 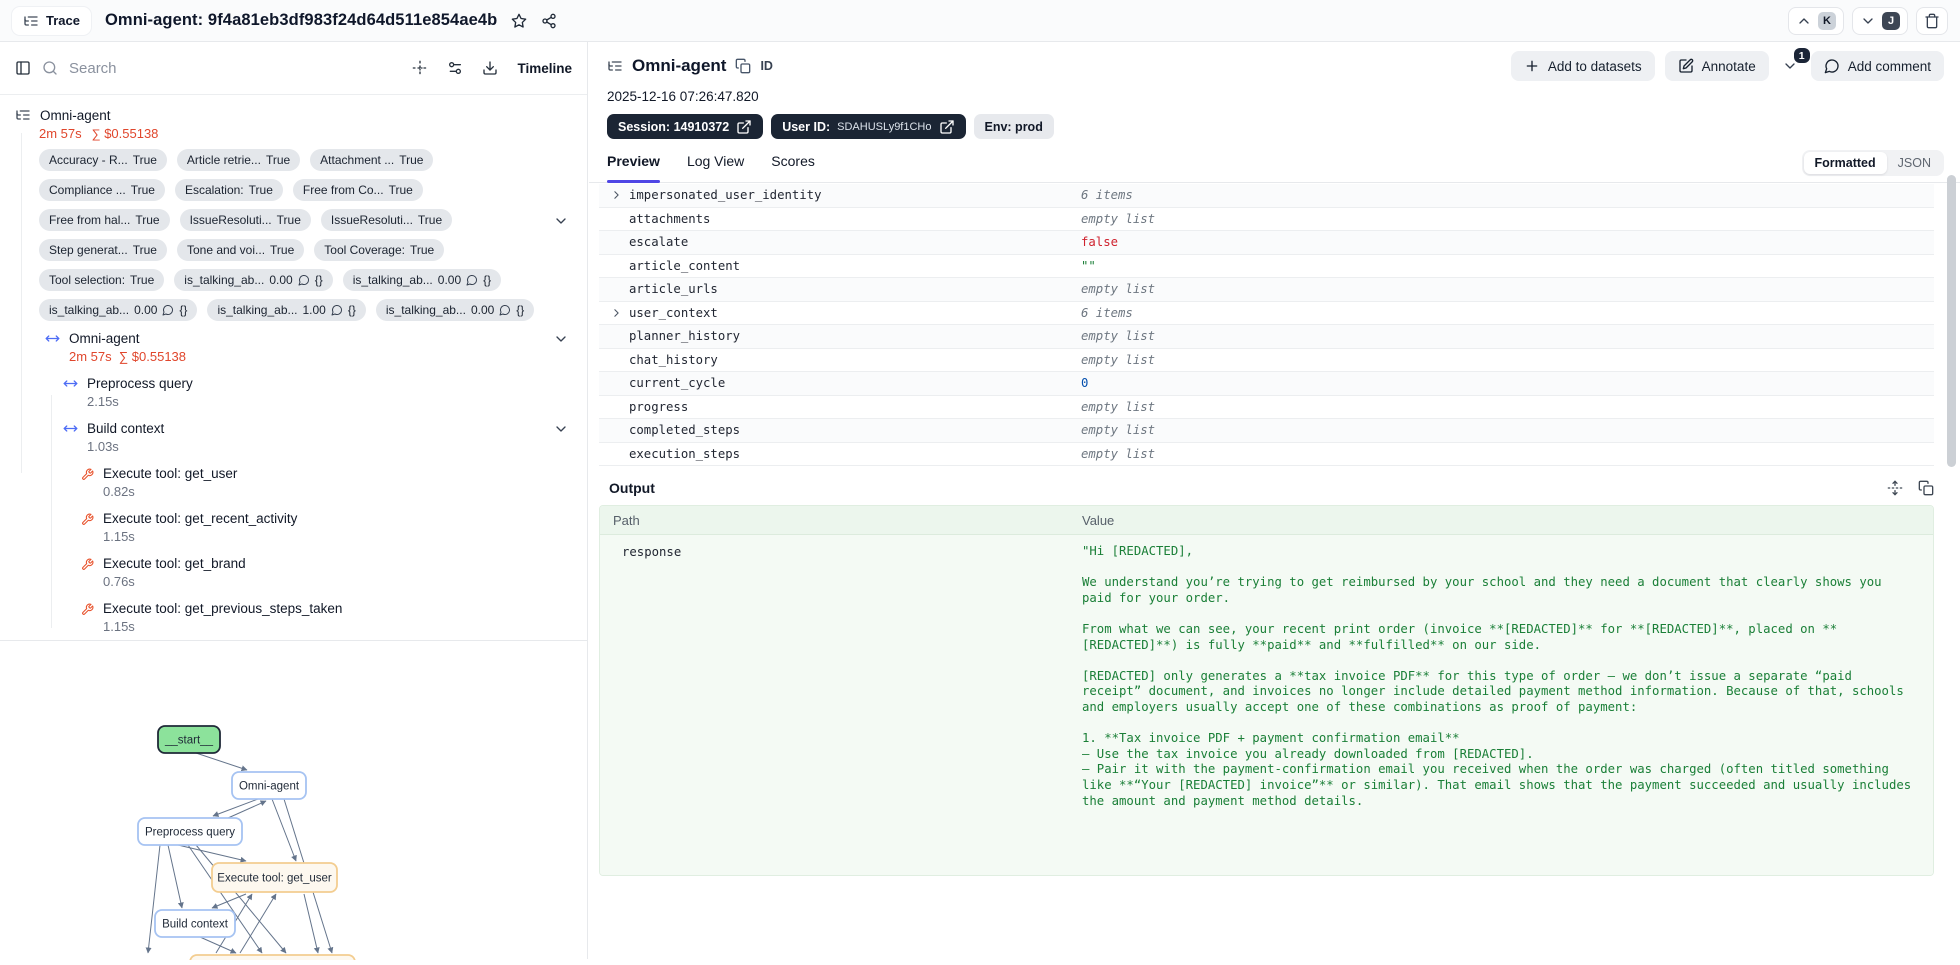 What do you see at coordinates (743, 66) in the screenshot?
I see `copy-id-button` at bounding box center [743, 66].